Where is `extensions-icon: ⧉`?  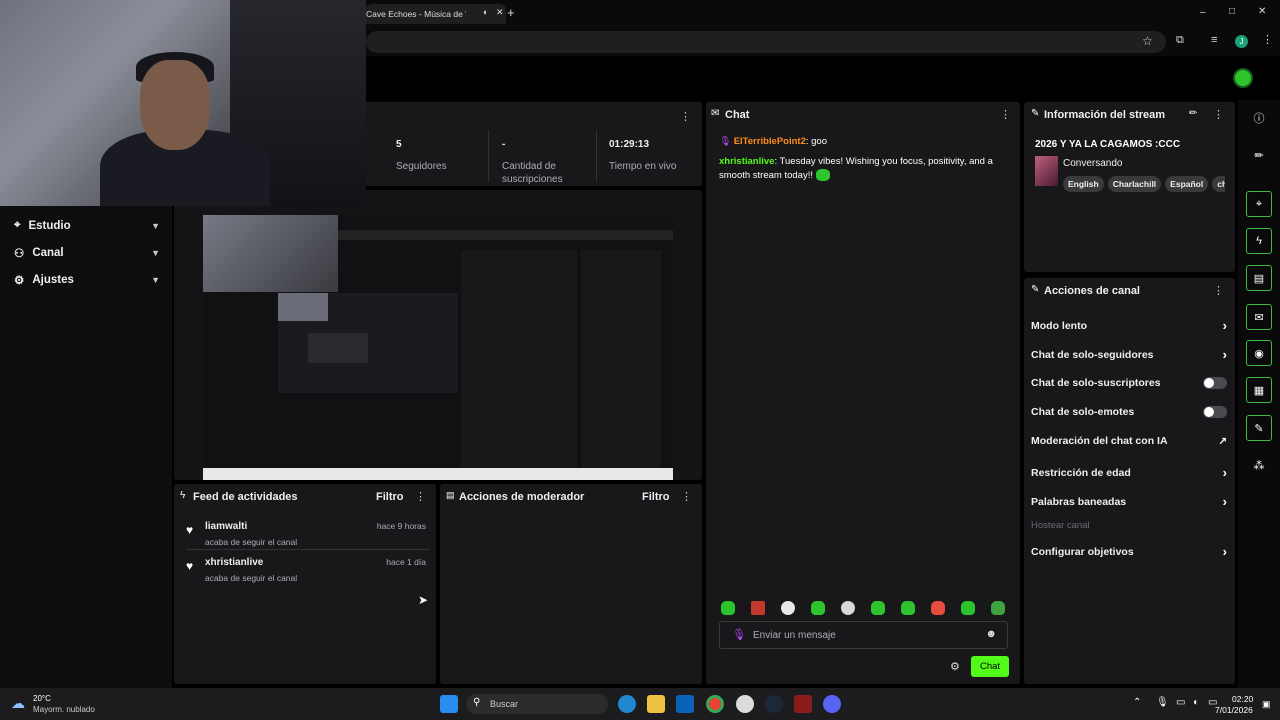
extensions-icon: ⧉ is located at coordinates (1180, 40).